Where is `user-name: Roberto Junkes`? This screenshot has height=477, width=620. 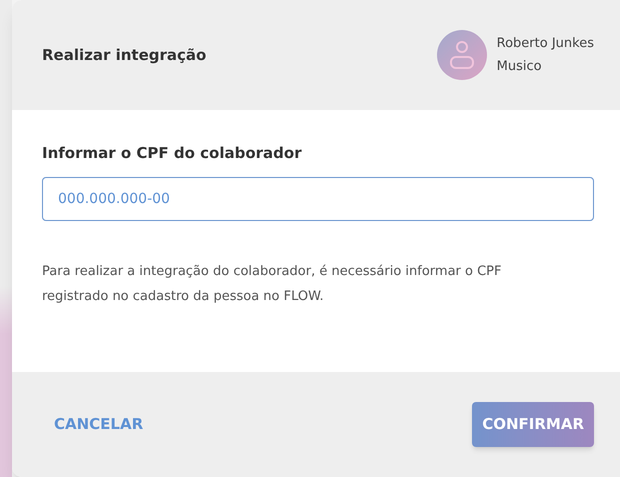
user-name: Roberto Junkes is located at coordinates (545, 43).